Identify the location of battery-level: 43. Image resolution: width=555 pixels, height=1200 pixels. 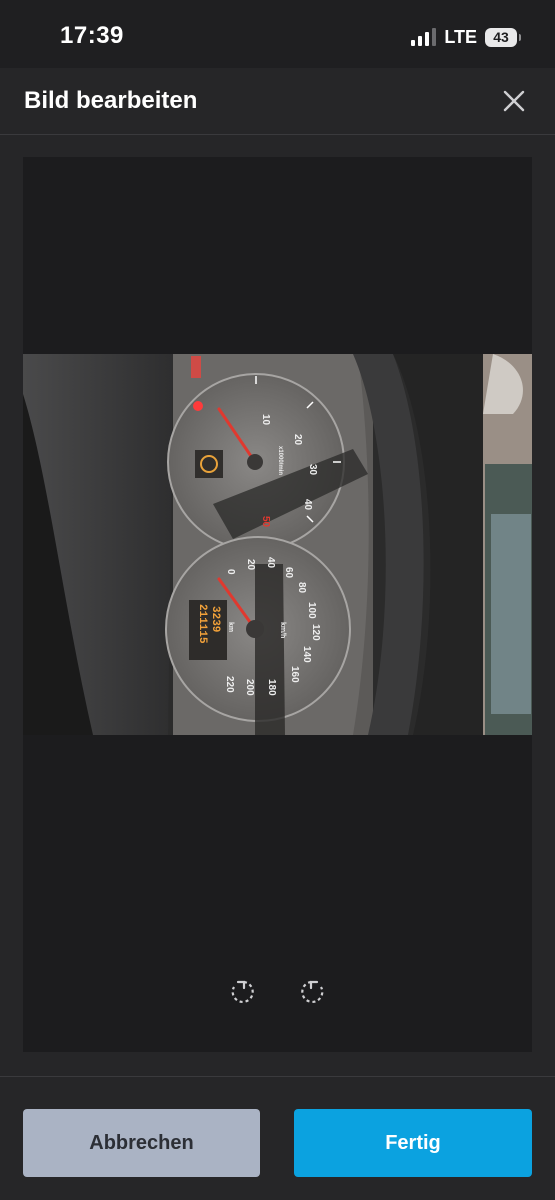
(501, 37).